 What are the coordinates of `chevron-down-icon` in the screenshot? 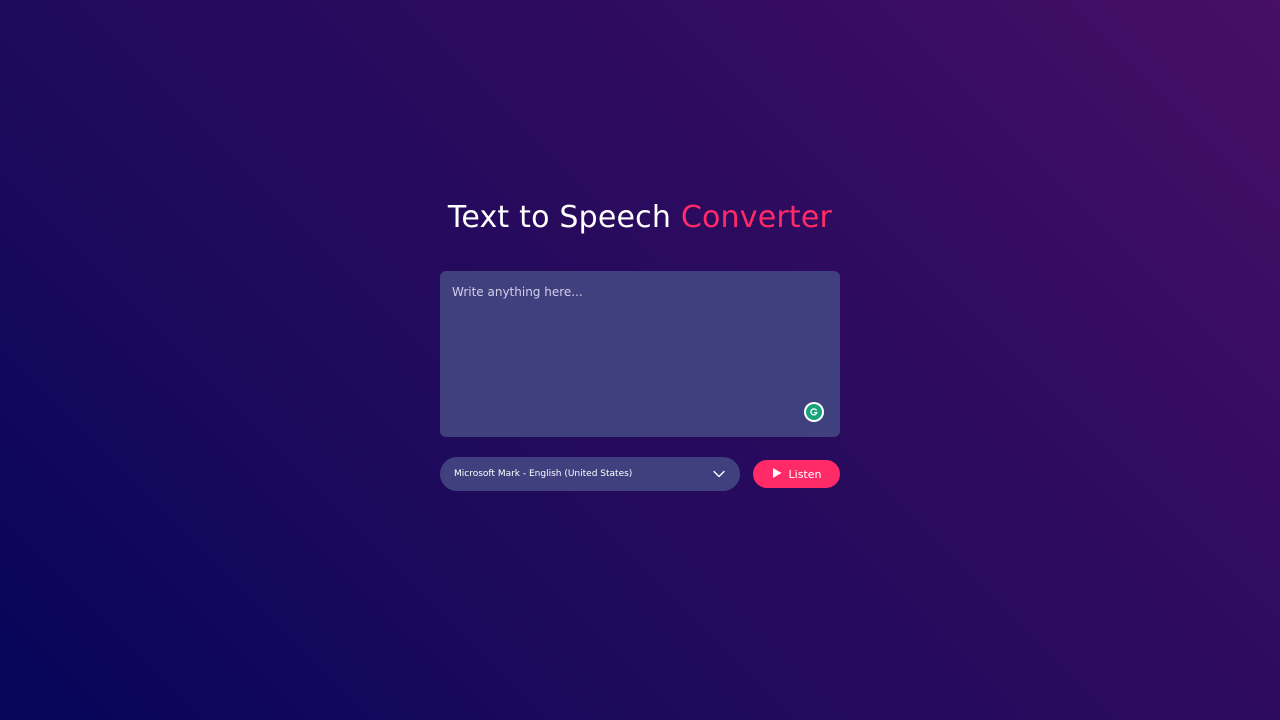 It's located at (719, 474).